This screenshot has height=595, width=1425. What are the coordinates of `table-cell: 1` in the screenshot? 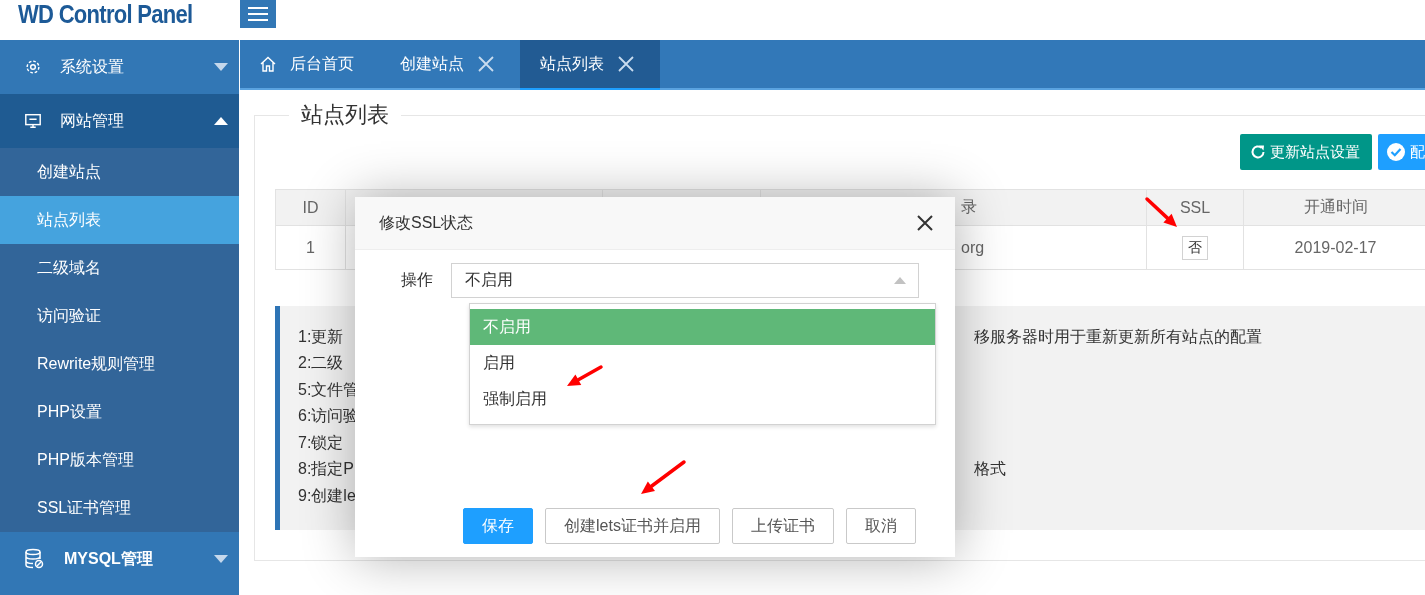 It's located at (310, 247).